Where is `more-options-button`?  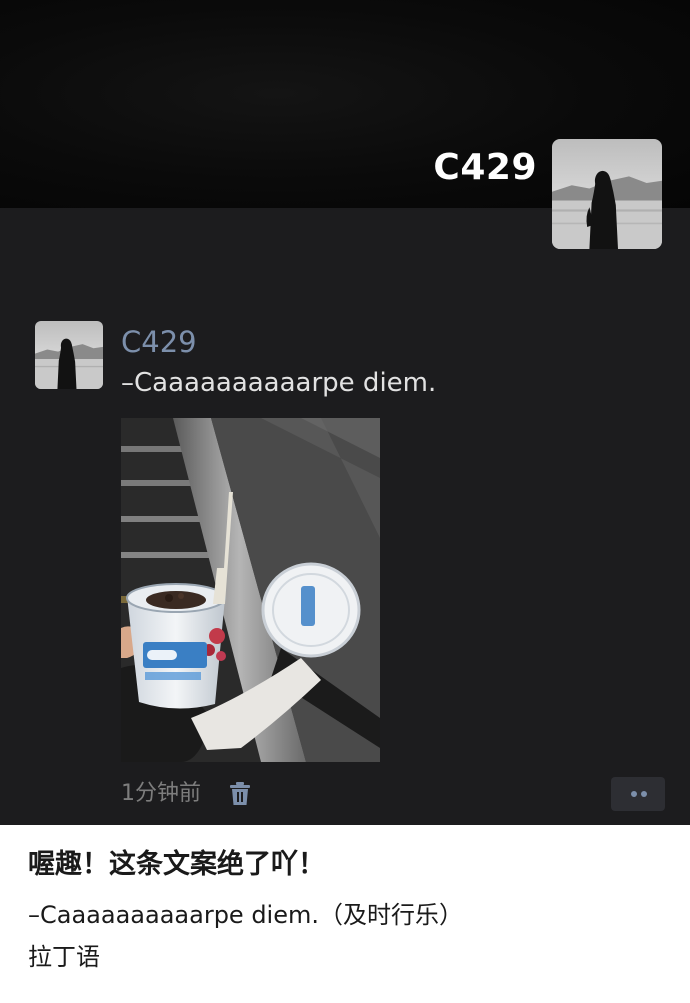 more-options-button is located at coordinates (638, 794).